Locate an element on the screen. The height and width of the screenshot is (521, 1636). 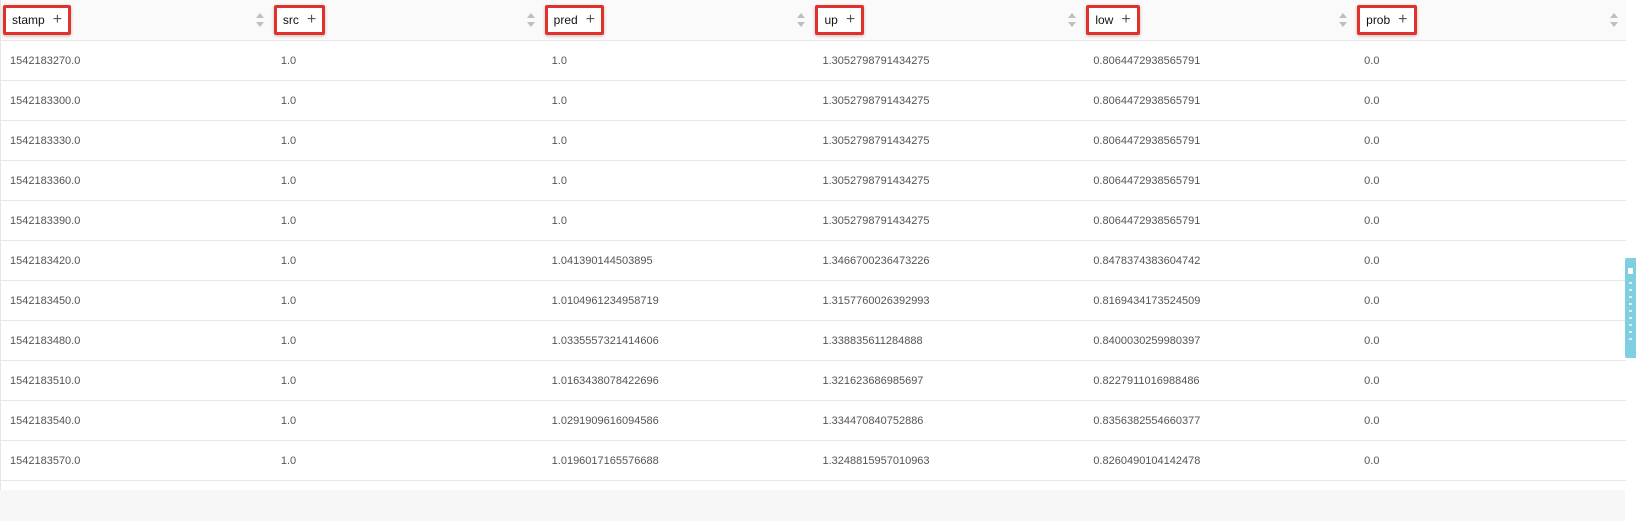
cell-stamp: 1542183420.0 is located at coordinates (45, 260).